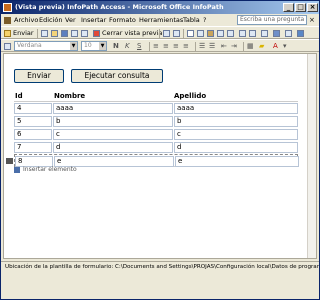 The image size is (320, 300). I want to click on column-header-id: Id, so click(19, 96).